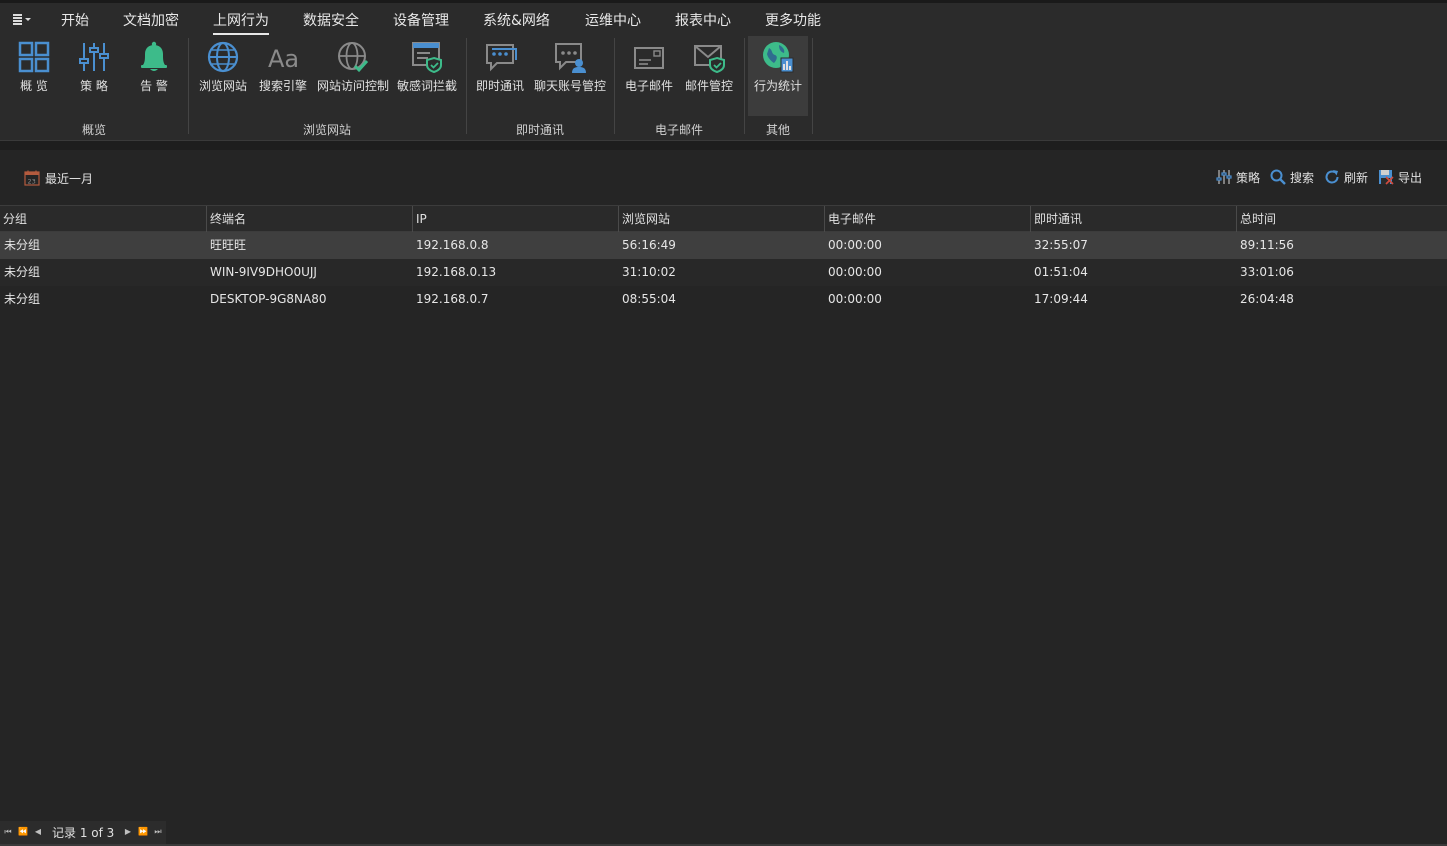  What do you see at coordinates (326, 130) in the screenshot?
I see `group-label-browse: 浏览网站` at bounding box center [326, 130].